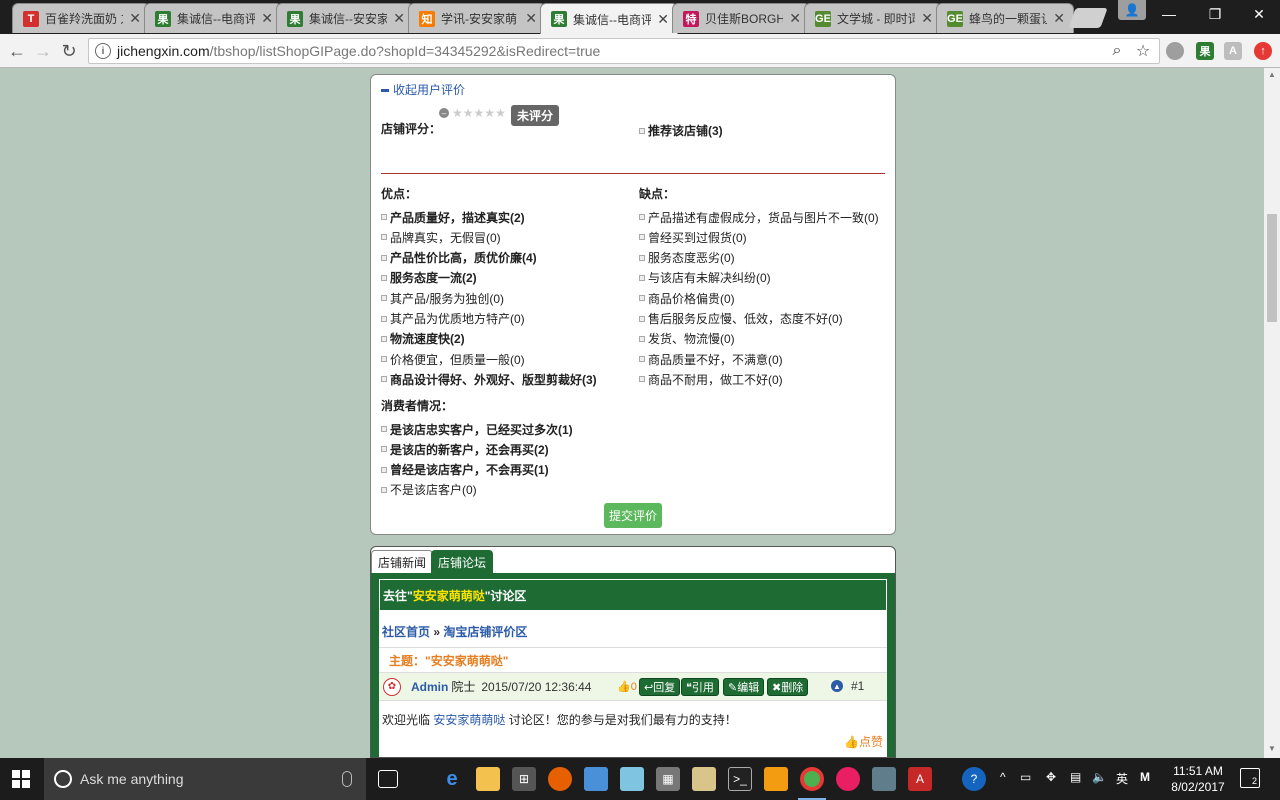 The height and width of the screenshot is (800, 1280). I want to click on review-option: 发货、物流慢(0), so click(687, 339).